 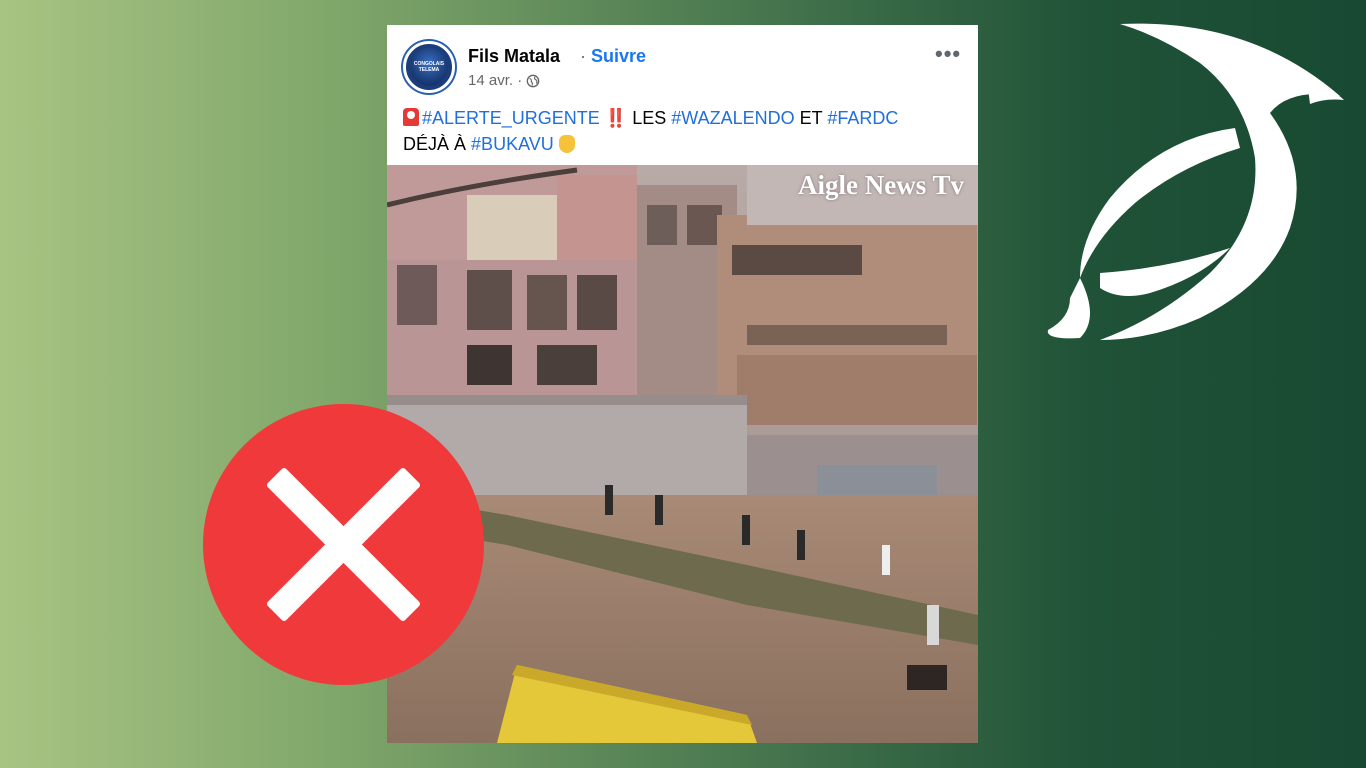 I want to click on post-meta: 14 avr. ·, so click(x=504, y=80).